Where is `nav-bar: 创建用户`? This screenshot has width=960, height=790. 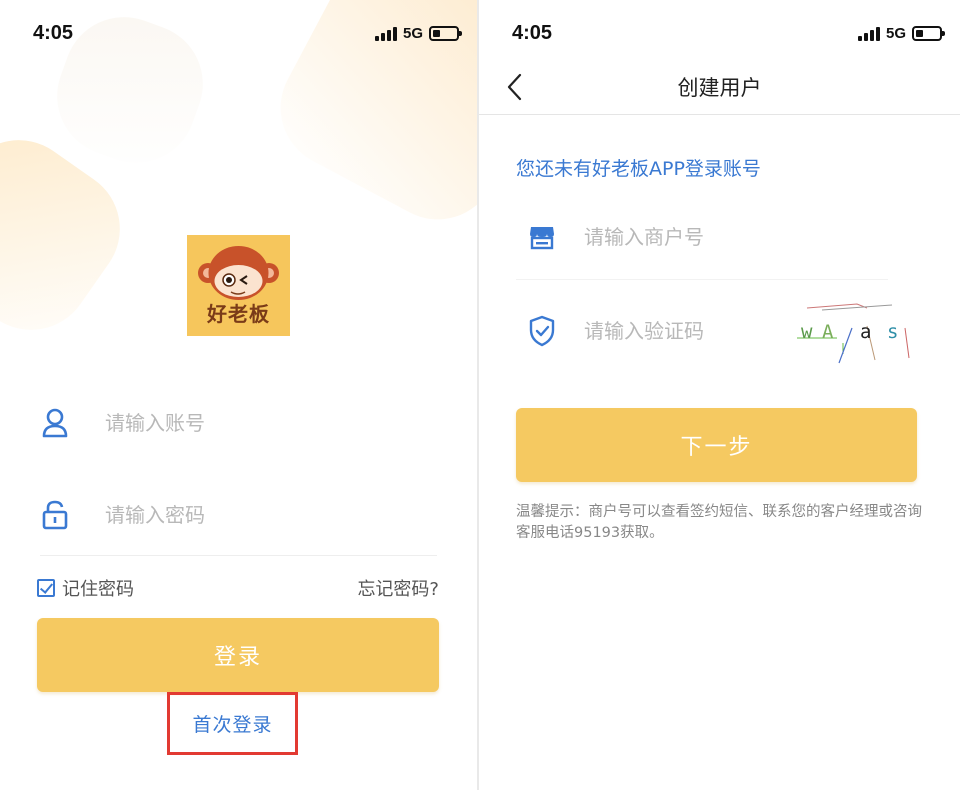 nav-bar: 创建用户 is located at coordinates (719, 86).